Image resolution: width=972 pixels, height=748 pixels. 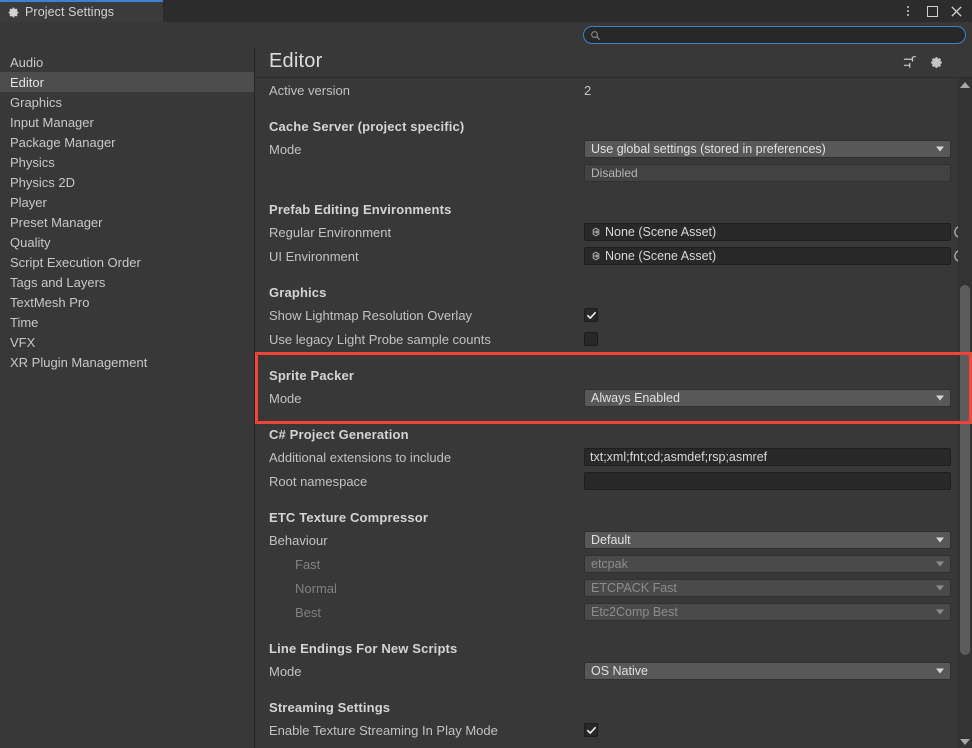 I want to click on line-endings-mode-value: OS Native, so click(x=619, y=671).